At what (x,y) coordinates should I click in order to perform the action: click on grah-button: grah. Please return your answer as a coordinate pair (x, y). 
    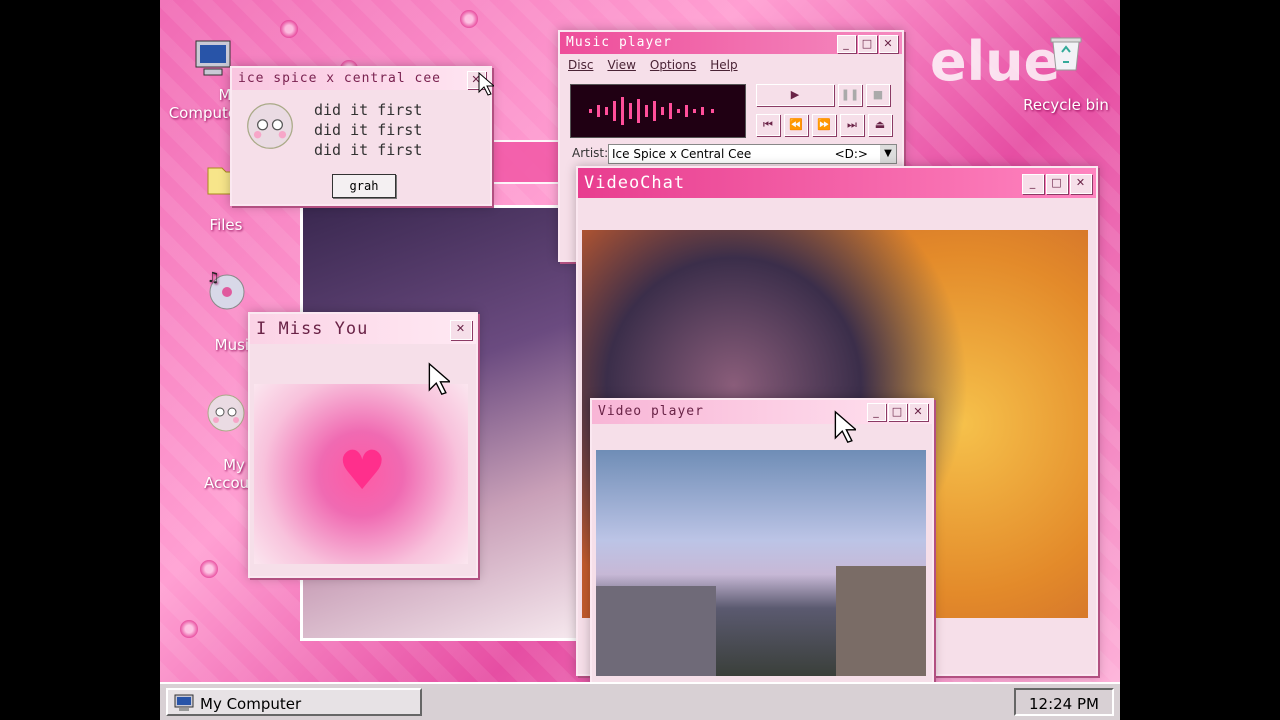
    Looking at the image, I should click on (364, 186).